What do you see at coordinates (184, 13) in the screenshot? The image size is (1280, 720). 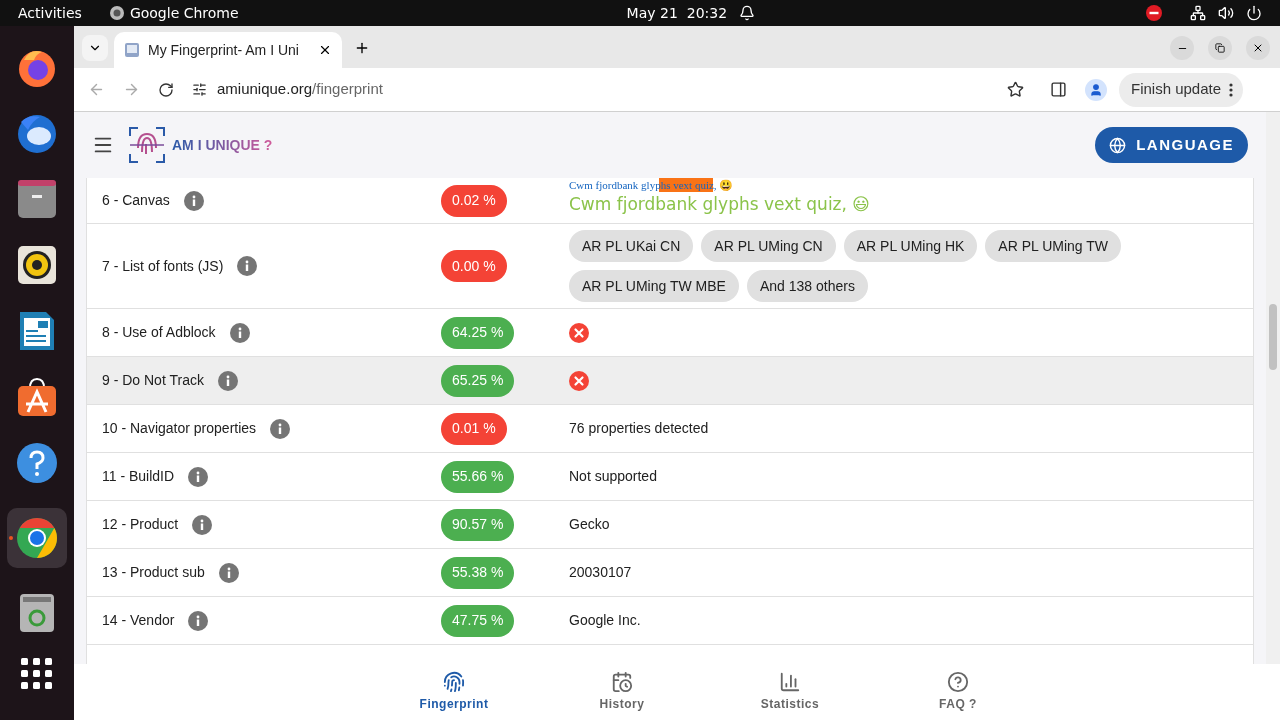 I see `app-name: Google Chrome` at bounding box center [184, 13].